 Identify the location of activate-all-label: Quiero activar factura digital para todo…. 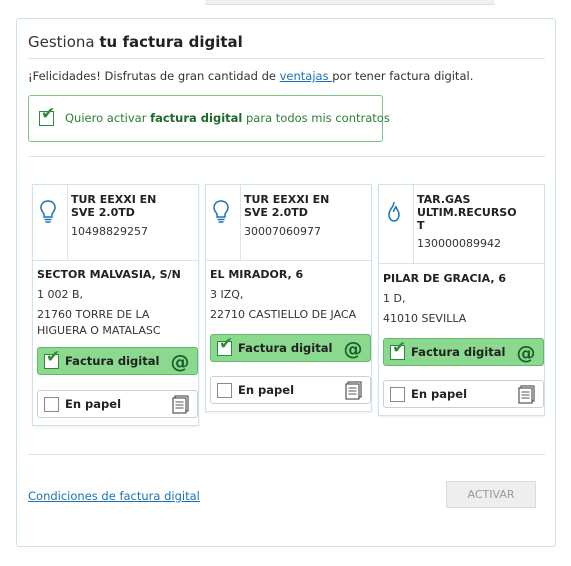
(227, 118).